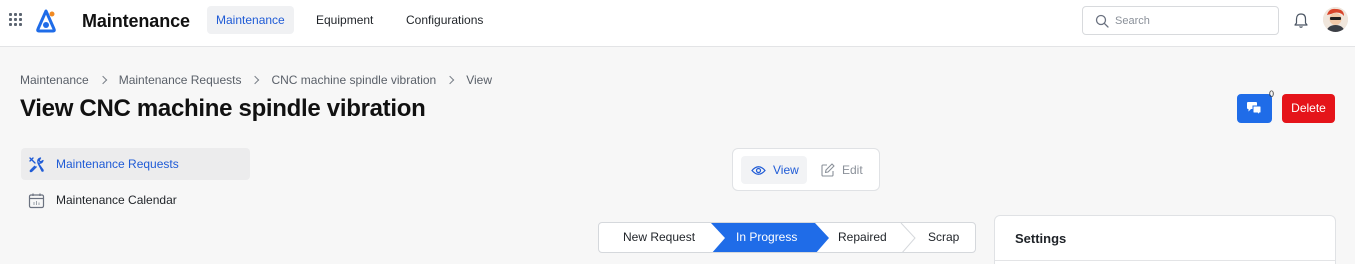 The width and height of the screenshot is (1355, 264). Describe the element at coordinates (1301, 20) in the screenshot. I see `bell-icon` at that location.